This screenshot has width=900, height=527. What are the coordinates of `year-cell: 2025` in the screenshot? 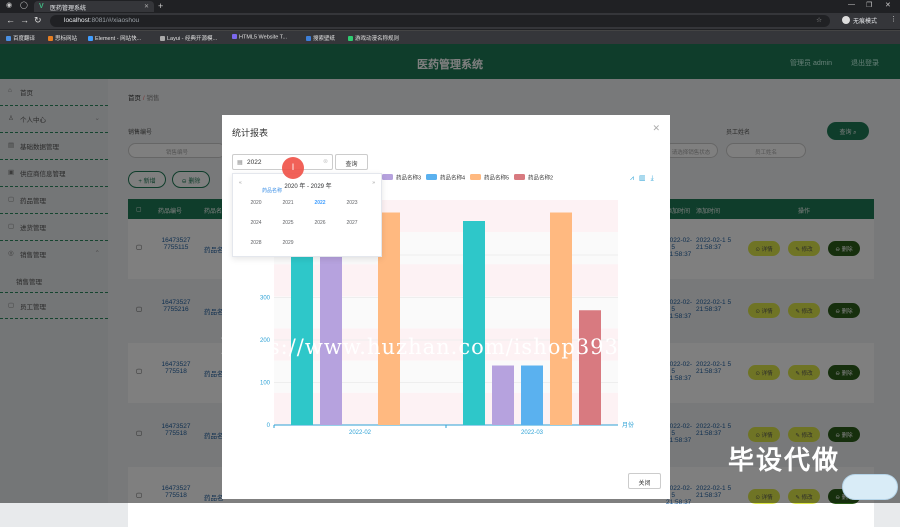 It's located at (288, 223).